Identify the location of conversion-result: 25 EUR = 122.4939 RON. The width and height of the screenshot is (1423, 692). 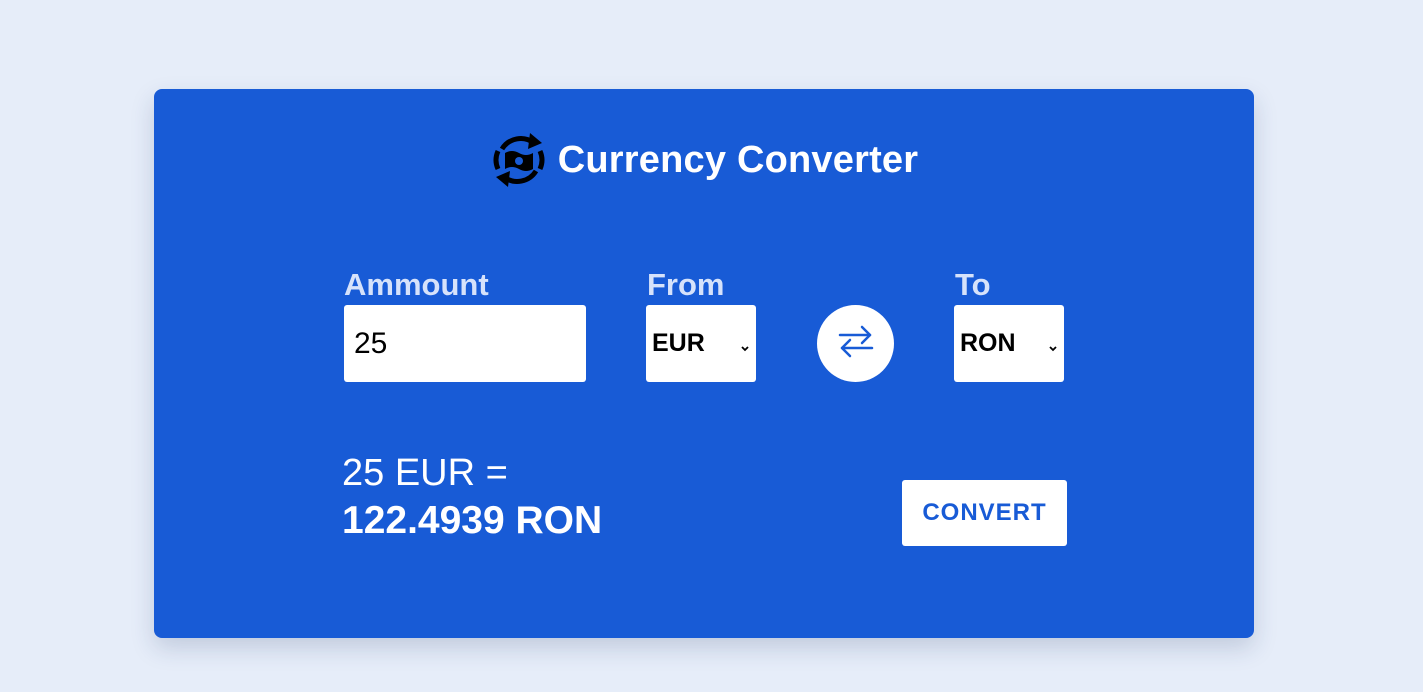
(472, 498).